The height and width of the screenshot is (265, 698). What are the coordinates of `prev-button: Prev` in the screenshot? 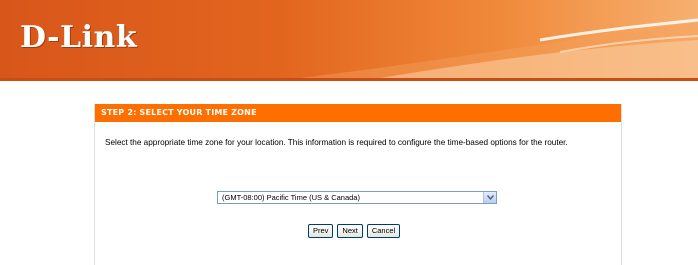 It's located at (321, 231).